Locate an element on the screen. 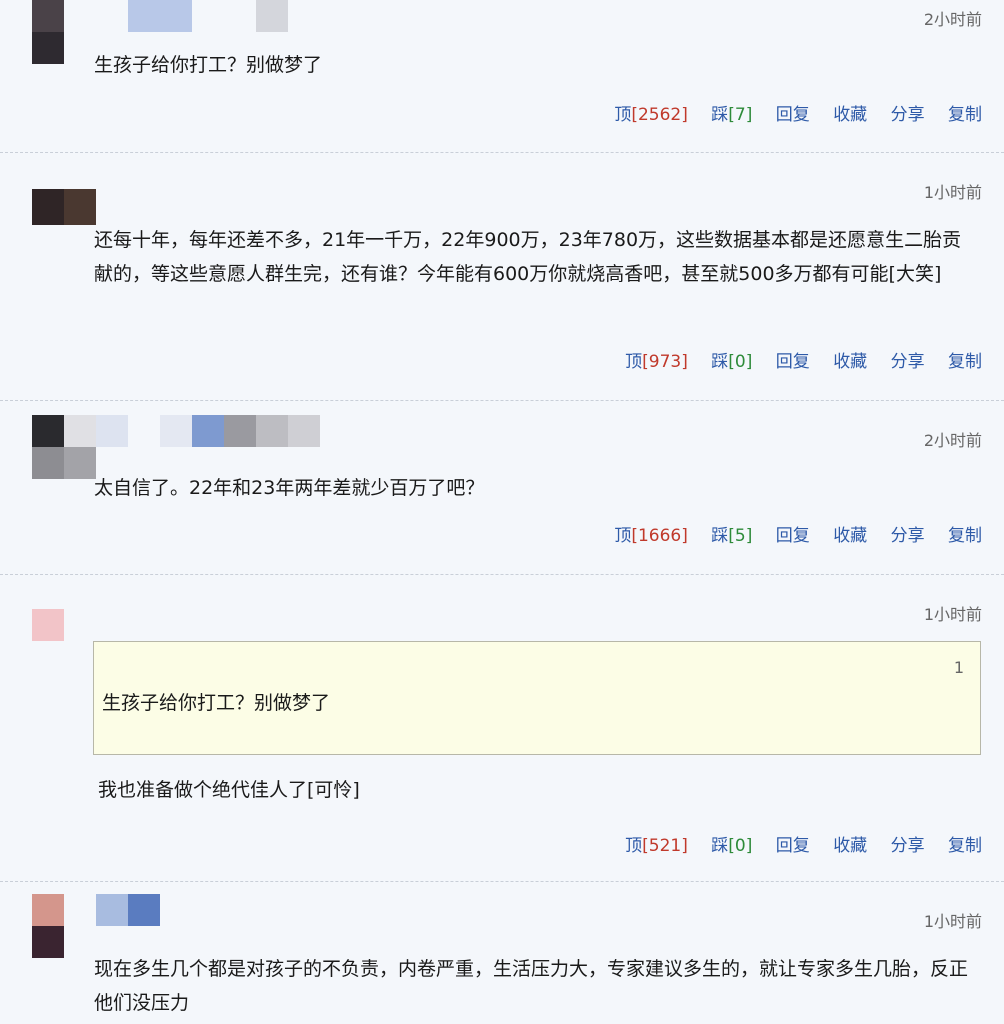 The height and width of the screenshot is (1024, 1004). quoted-comment: 1 生孩子给你打工？别做梦了 is located at coordinates (537, 698).